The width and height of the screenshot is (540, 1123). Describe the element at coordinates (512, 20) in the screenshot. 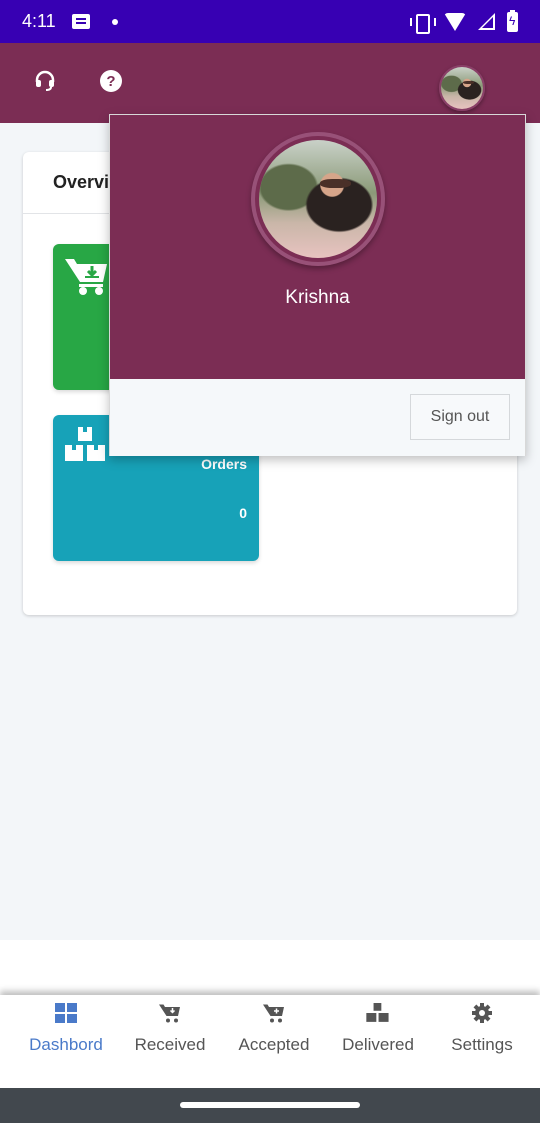

I see `battery-charging-icon` at that location.